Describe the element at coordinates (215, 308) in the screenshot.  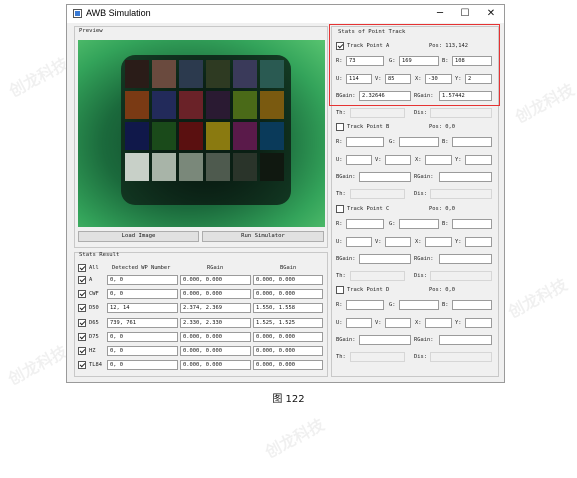
I see `rgain-field: 2.374, 2.369` at that location.